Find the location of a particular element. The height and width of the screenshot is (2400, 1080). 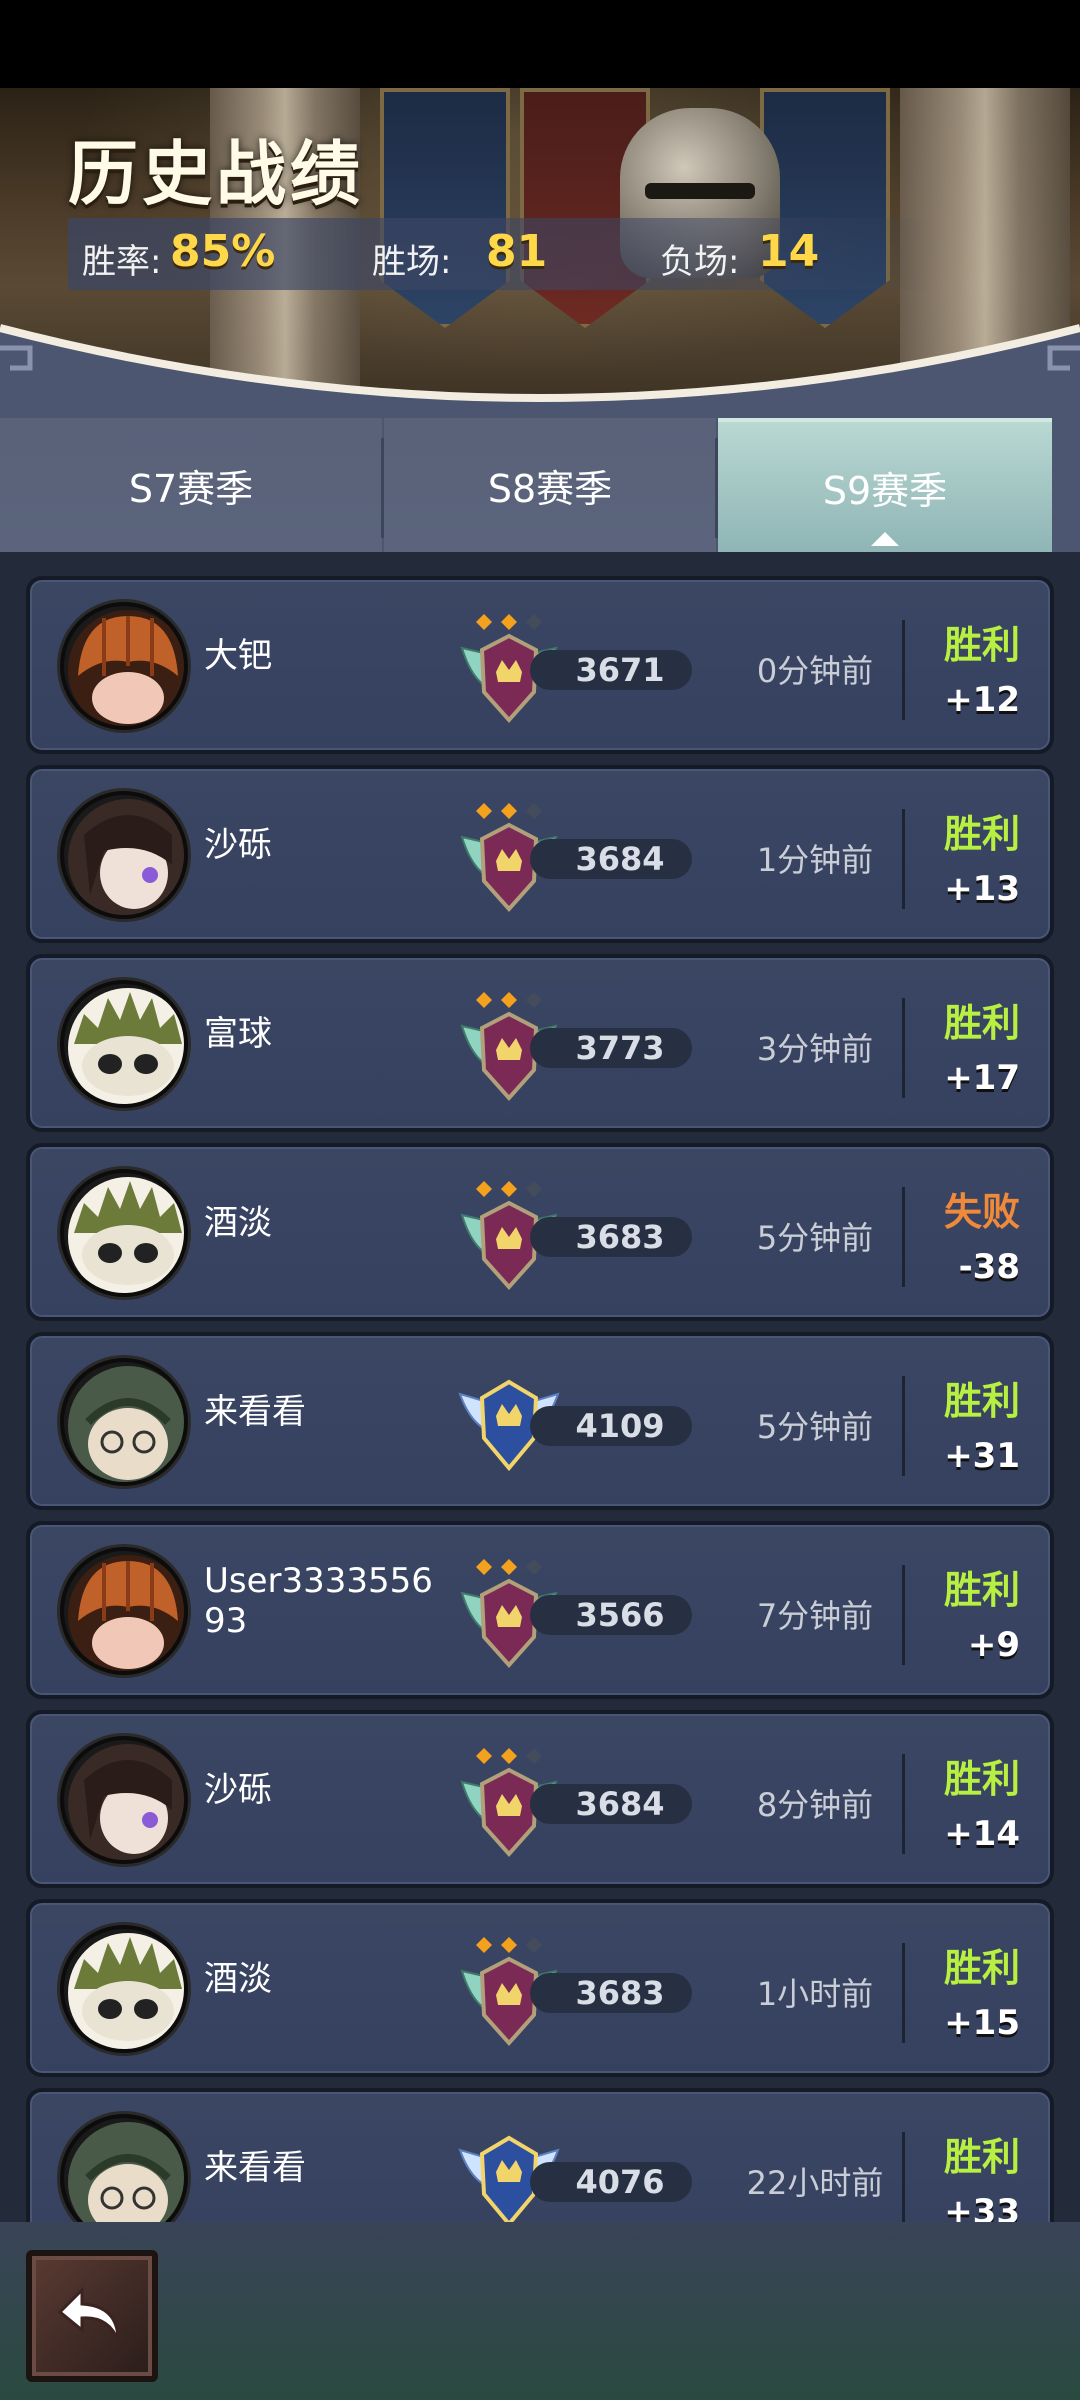

match-row: 富球 3773 3分钟前 胜利 +17 is located at coordinates (540, 1043).